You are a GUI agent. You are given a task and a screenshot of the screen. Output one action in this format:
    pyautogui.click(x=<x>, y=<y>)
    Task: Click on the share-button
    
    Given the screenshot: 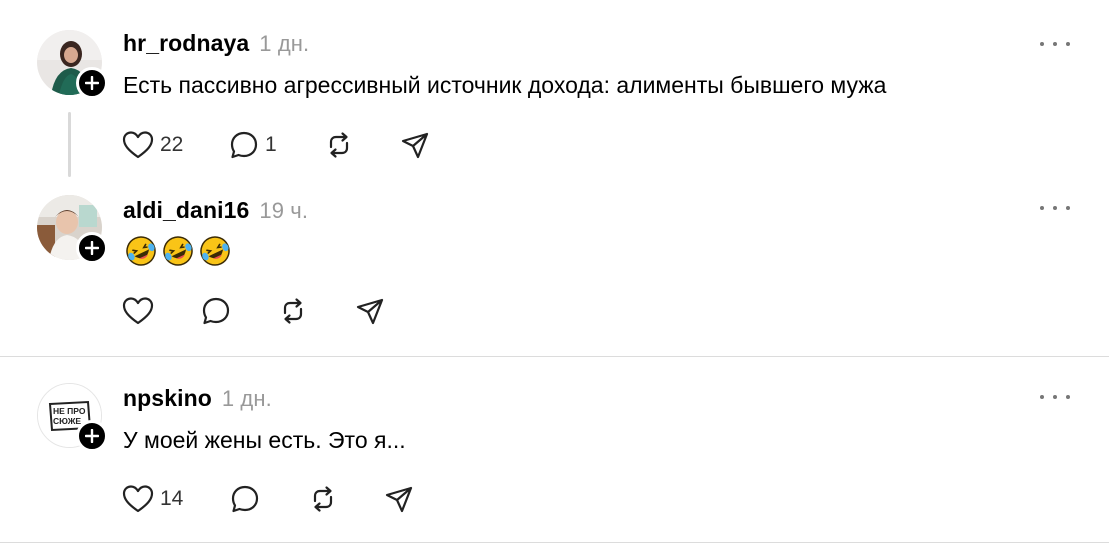 What is the action you would take?
    pyautogui.click(x=399, y=499)
    